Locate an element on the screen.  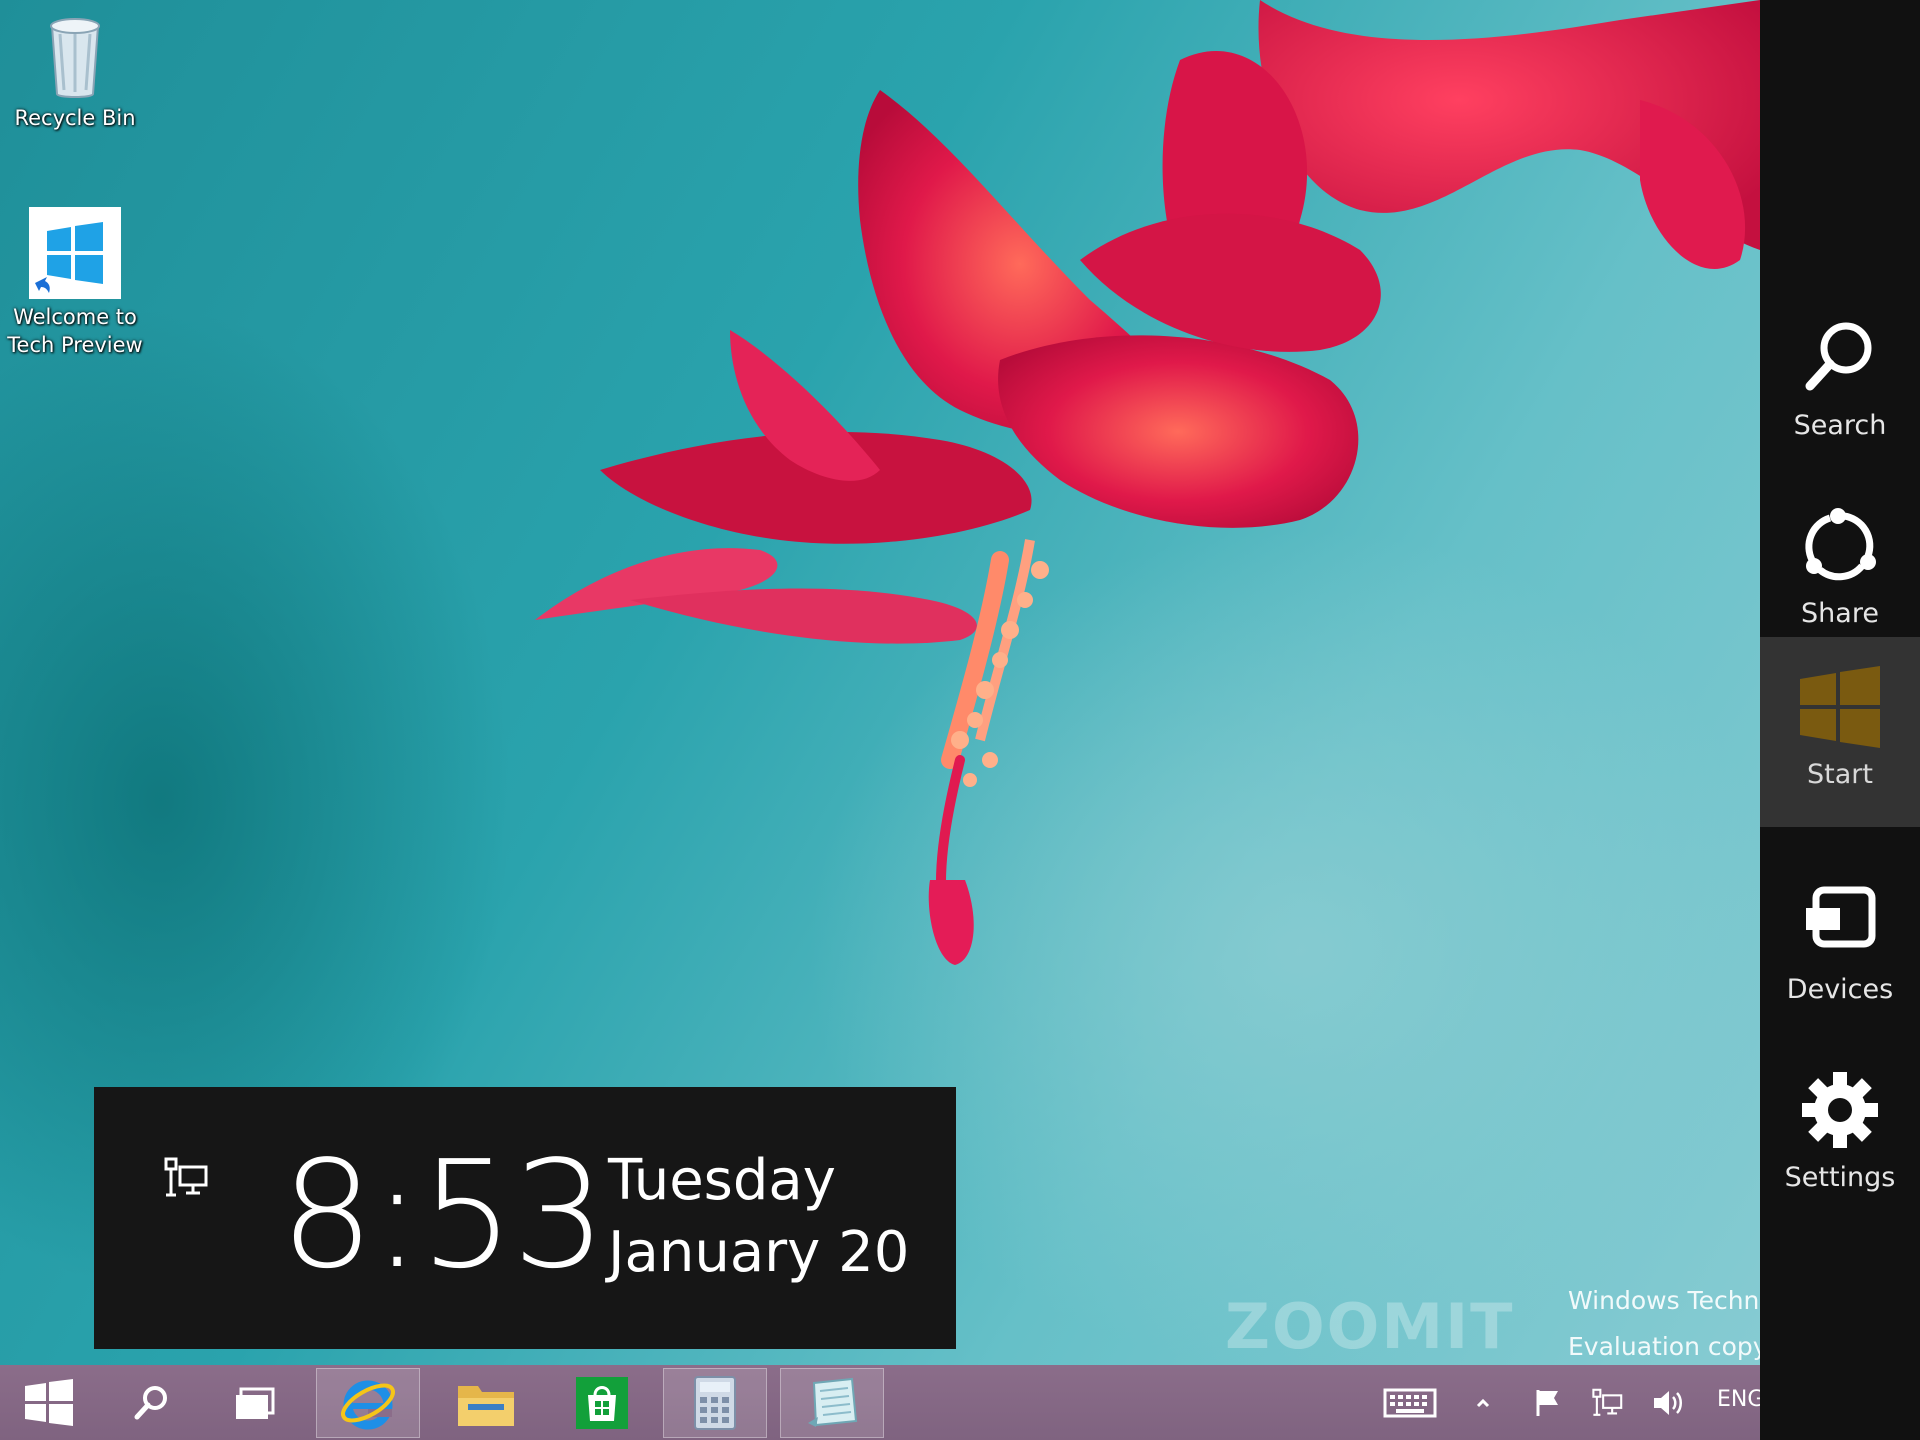
welcome-shortcut-icon is located at coordinates (75, 253).